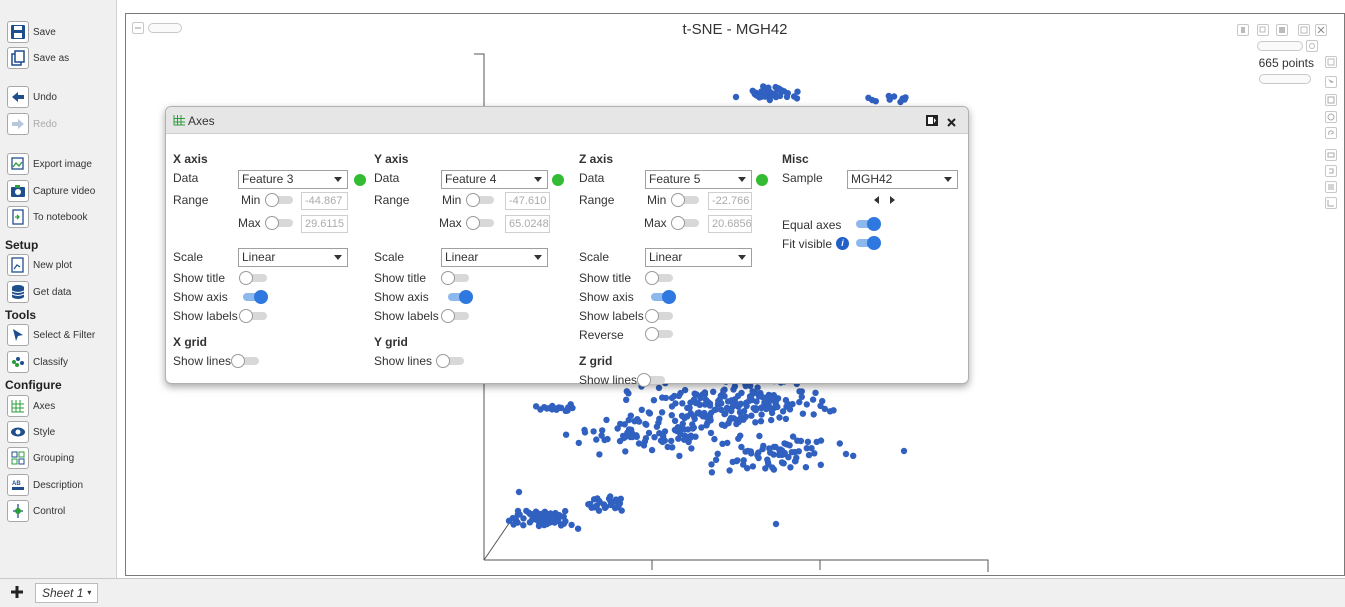 This screenshot has height=607, width=1345. Describe the element at coordinates (47, 217) in the screenshot. I see `to-notebook-button: To notebook` at that location.